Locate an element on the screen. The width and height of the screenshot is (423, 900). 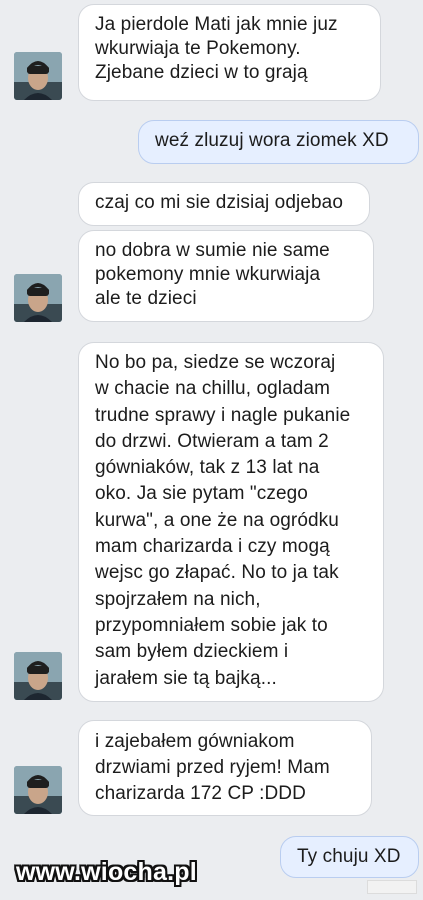
site-watermark: www.wiocha.pl is located at coordinates (106, 872).